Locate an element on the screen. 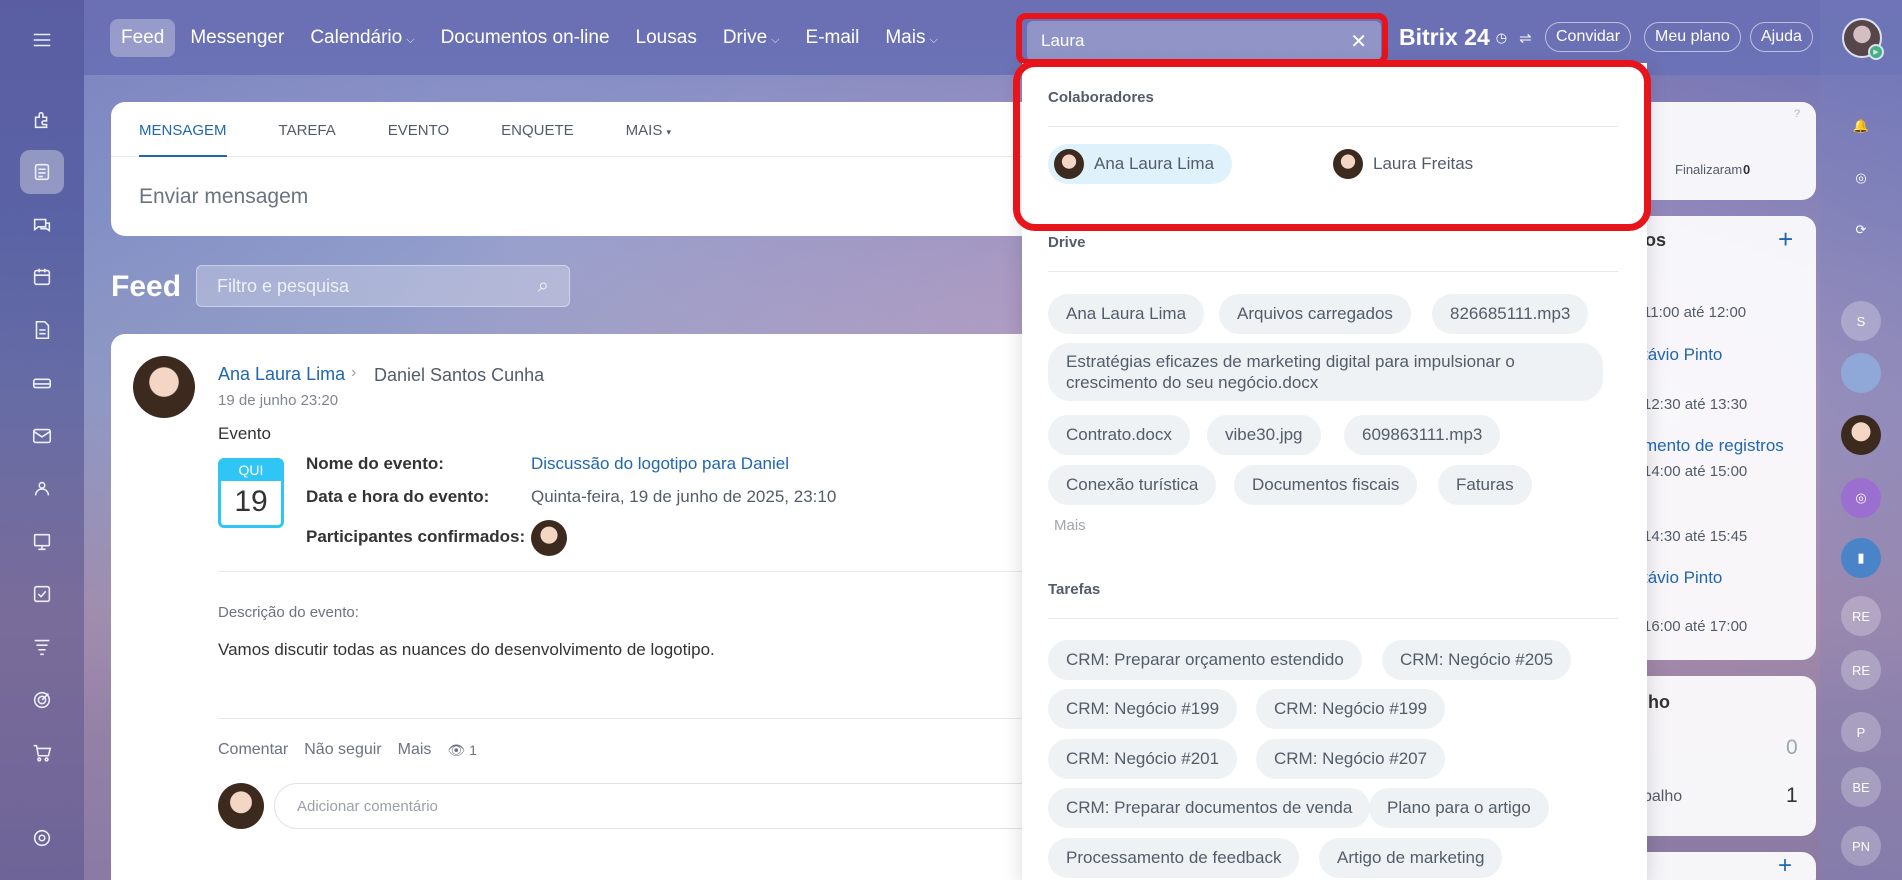 The image size is (1902, 880). post-author: Ana Laura Lima is located at coordinates (281, 374).